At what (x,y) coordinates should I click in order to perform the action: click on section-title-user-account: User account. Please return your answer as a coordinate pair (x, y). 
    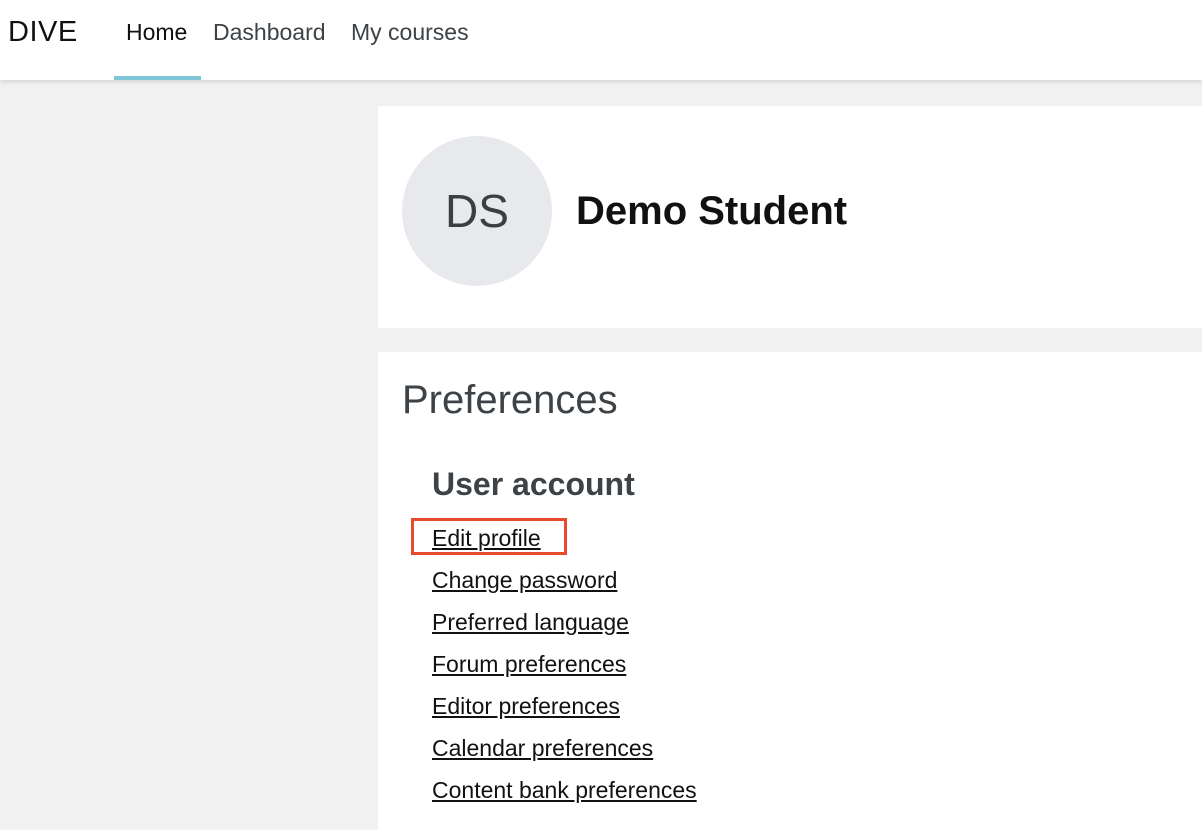
    Looking at the image, I should click on (533, 484).